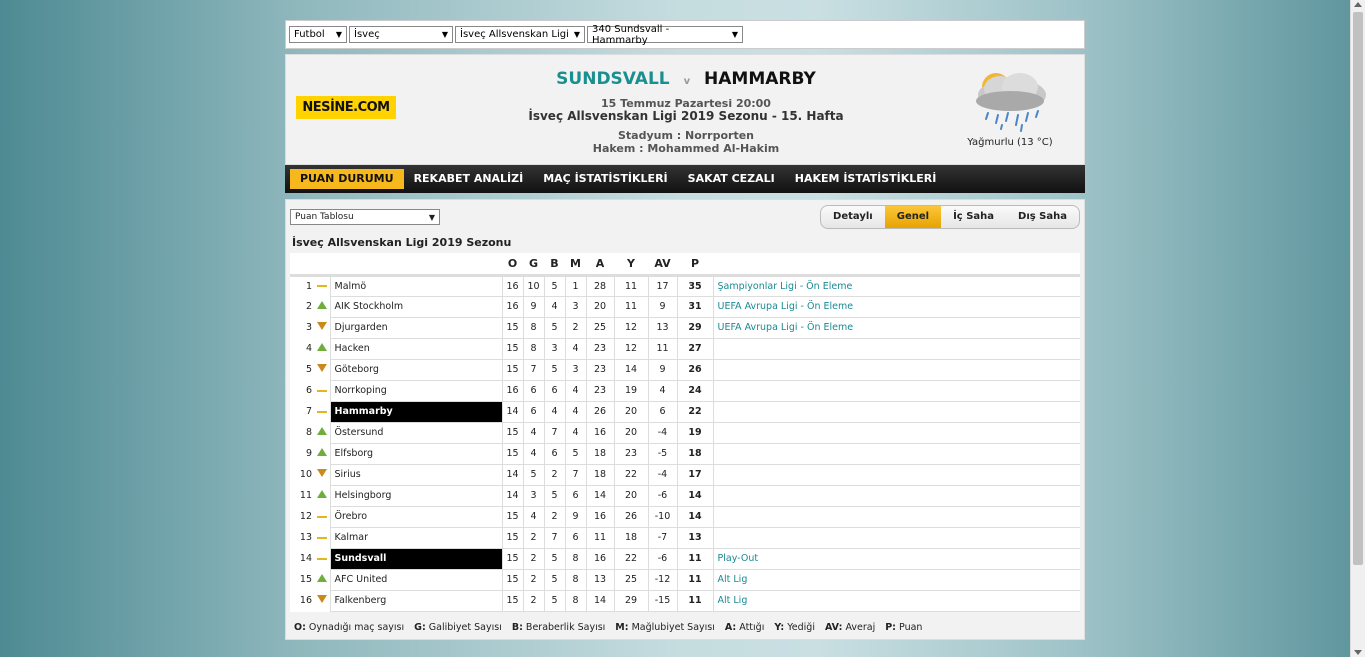 The height and width of the screenshot is (657, 1365). Describe the element at coordinates (600, 411) in the screenshot. I see `row-a: 26` at that location.